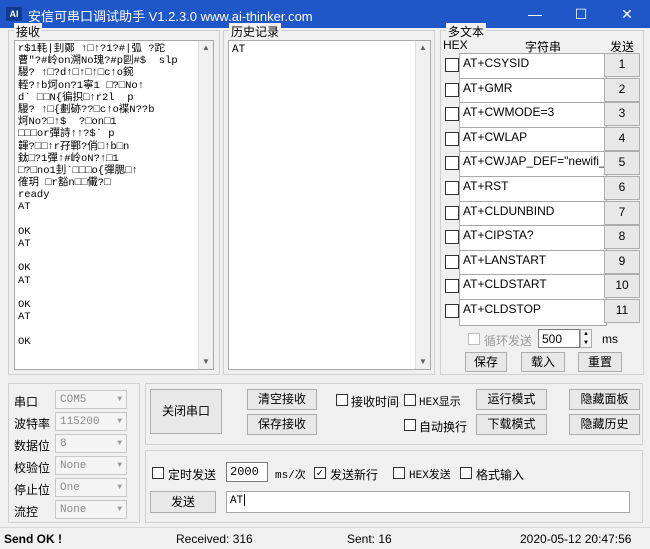  Describe the element at coordinates (543, 362) in the screenshot. I see `load-button: 载入` at that location.